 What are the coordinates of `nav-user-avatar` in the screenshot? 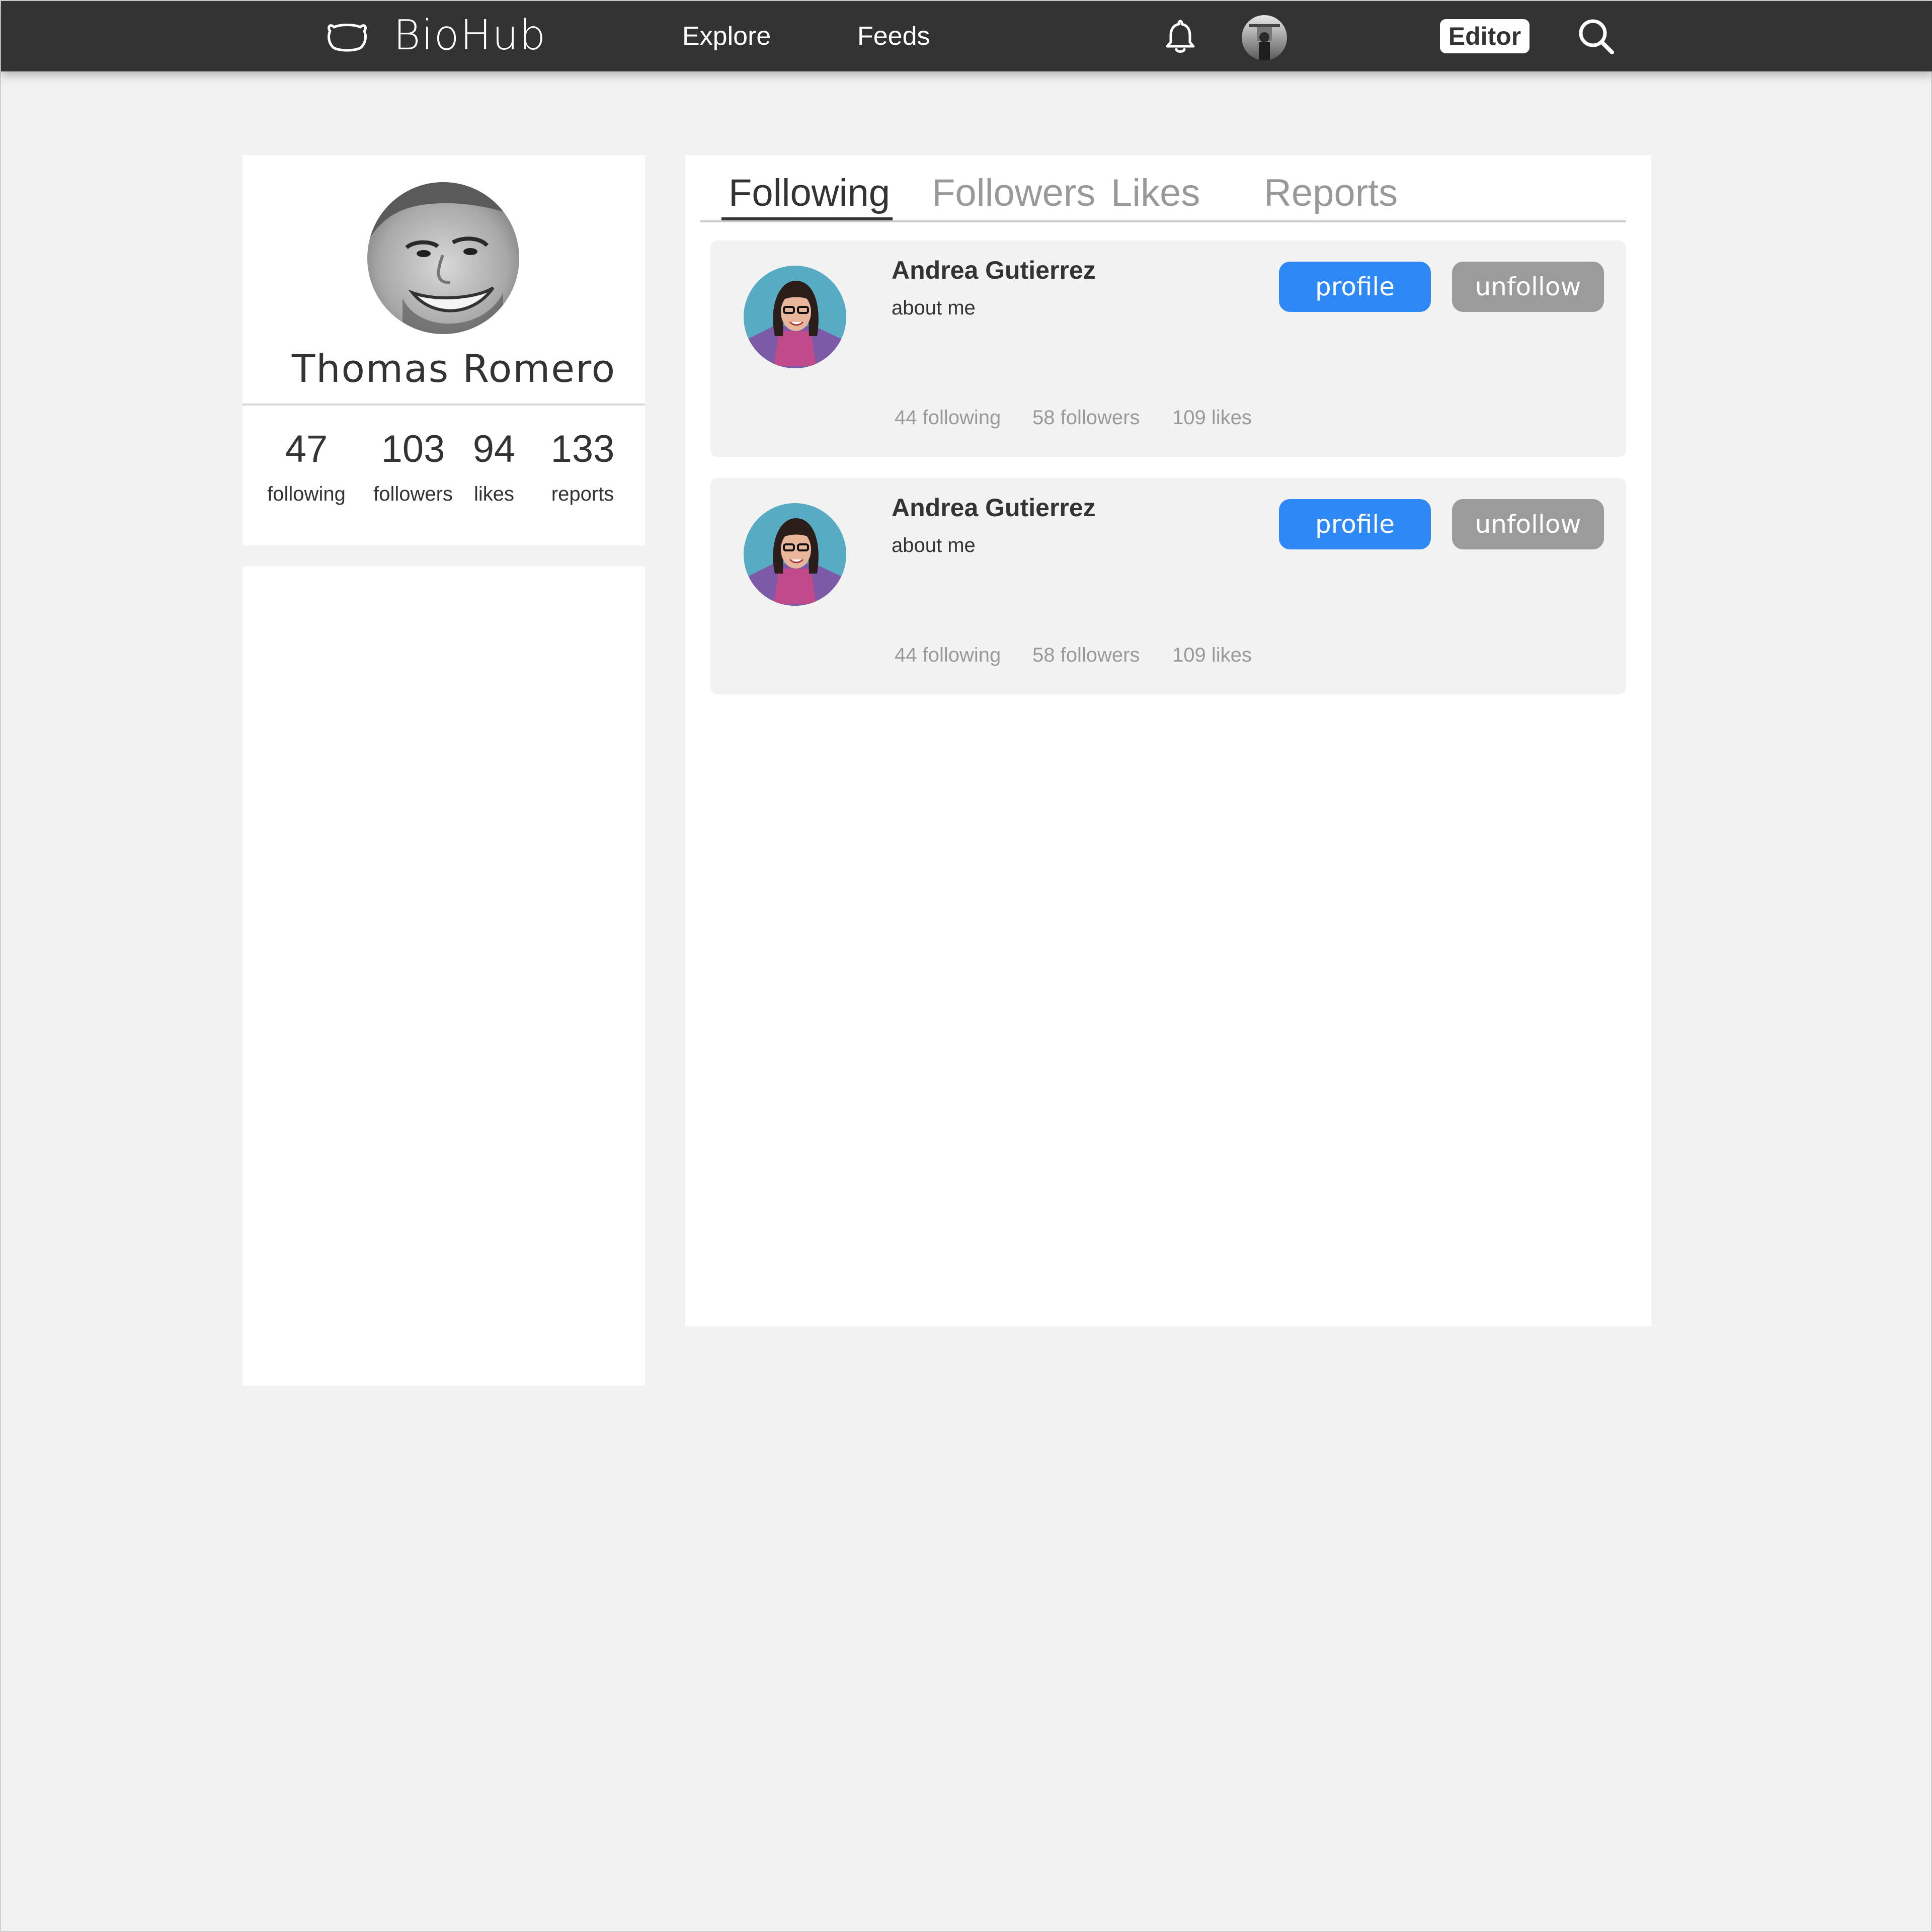 It's located at (1265, 38).